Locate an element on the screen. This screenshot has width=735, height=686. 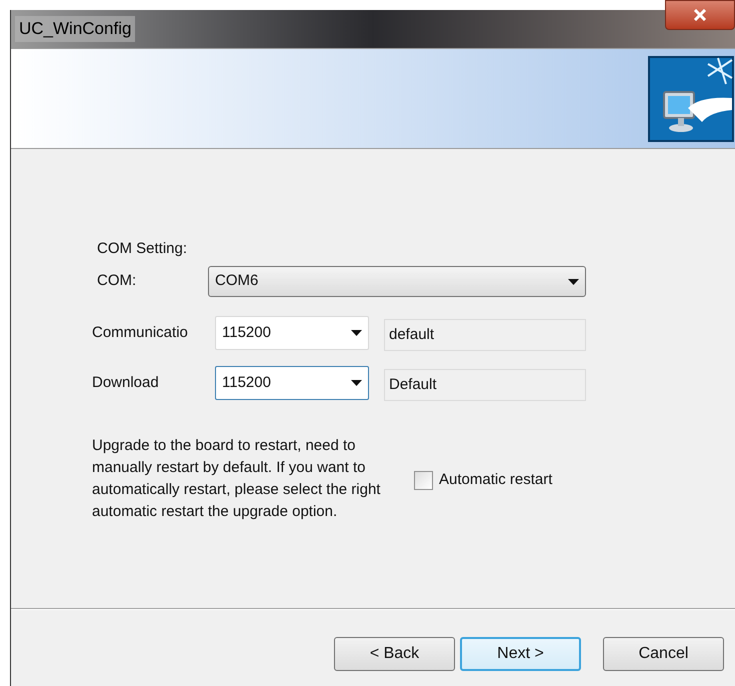
monitor-icon is located at coordinates (691, 99).